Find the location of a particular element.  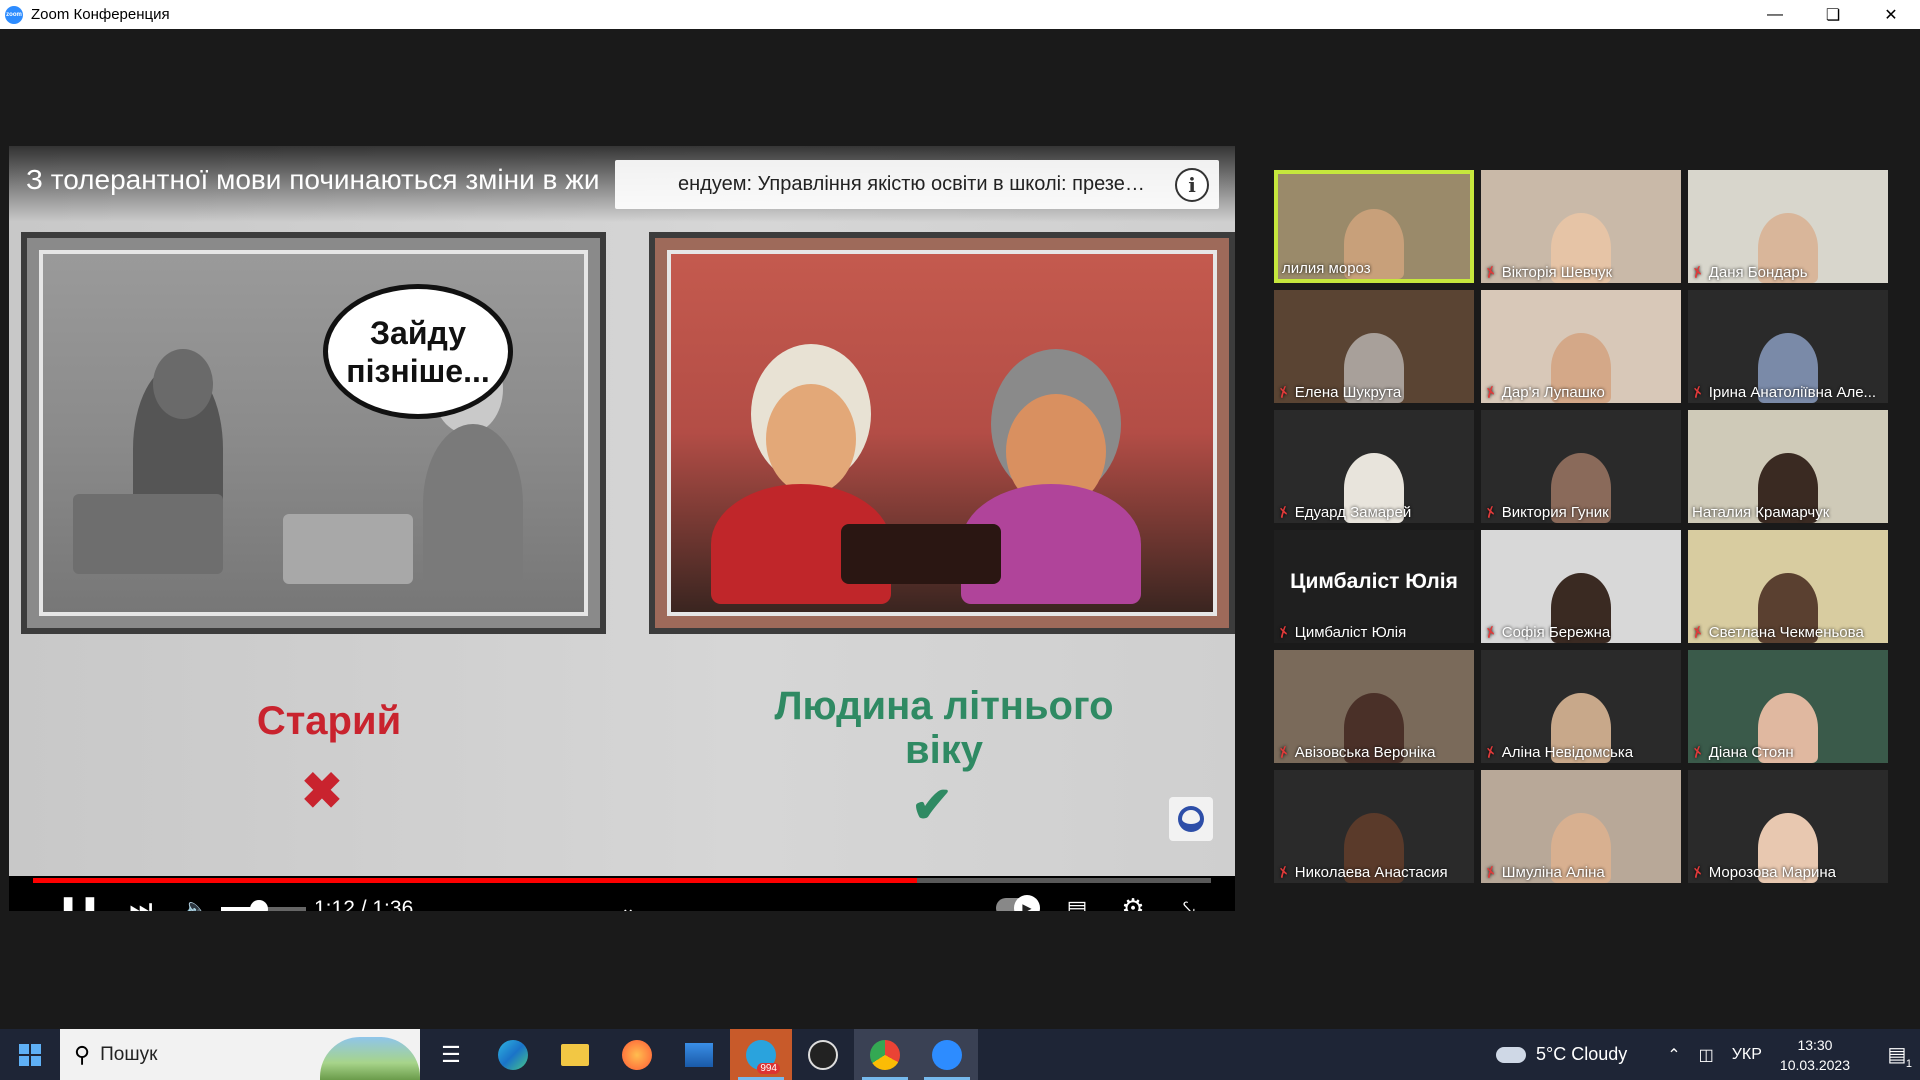

network-icon: ◫ is located at coordinates (1706, 1055).